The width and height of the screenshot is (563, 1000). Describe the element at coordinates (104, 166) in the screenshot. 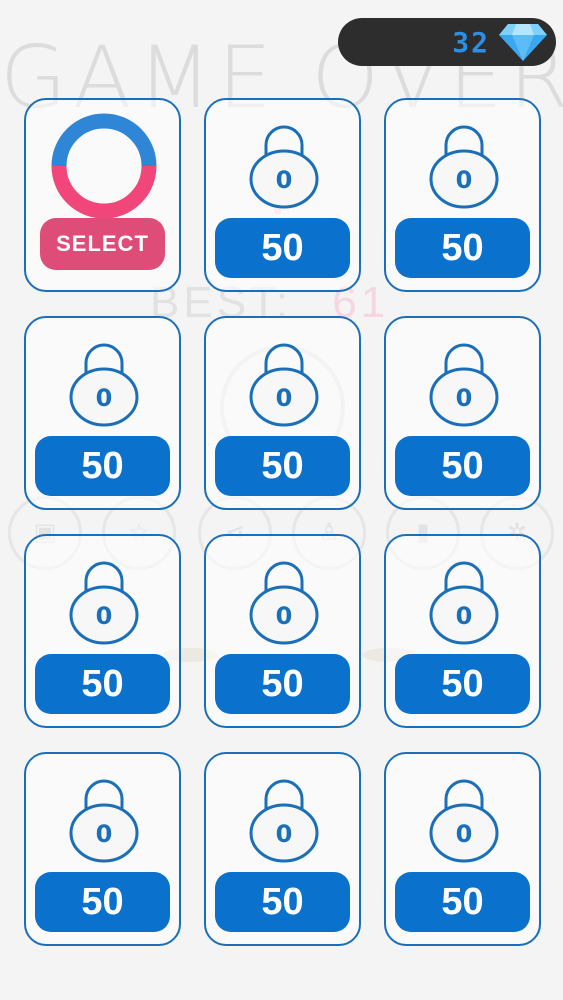

I see `ring-skin-icon` at that location.